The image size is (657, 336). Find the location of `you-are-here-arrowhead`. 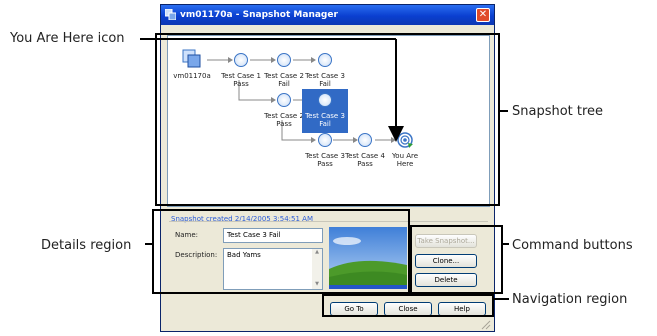

you-are-here-arrowhead is located at coordinates (396, 134).